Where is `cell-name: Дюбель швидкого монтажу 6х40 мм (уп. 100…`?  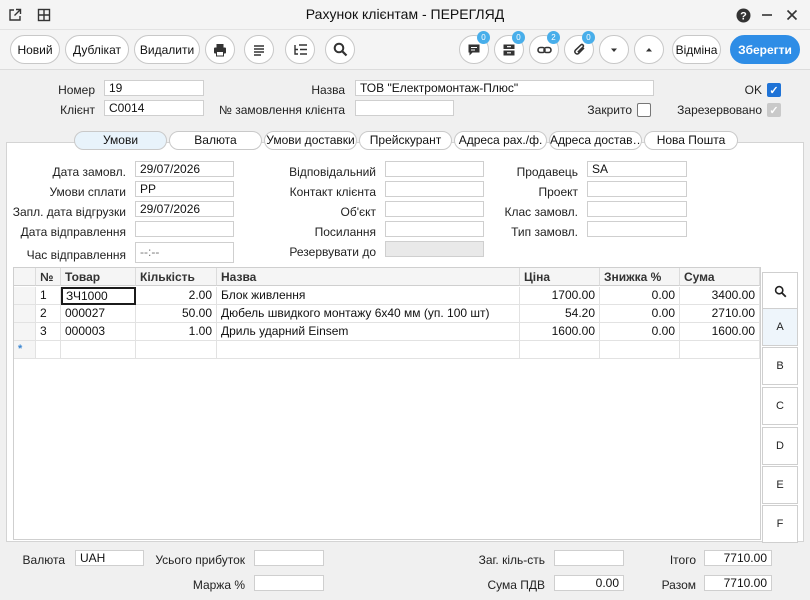 cell-name: Дюбель швидкого монтажу 6х40 мм (уп. 100… is located at coordinates (368, 314).